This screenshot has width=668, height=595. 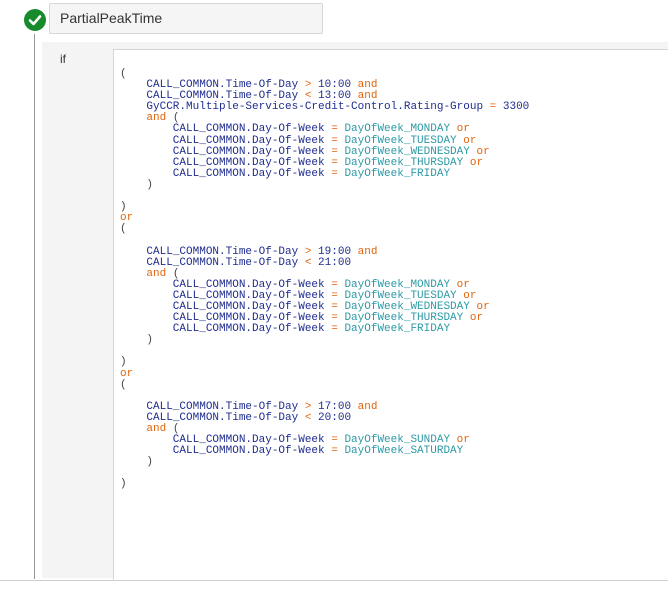 What do you see at coordinates (63, 59) in the screenshot?
I see `if-label: if` at bounding box center [63, 59].